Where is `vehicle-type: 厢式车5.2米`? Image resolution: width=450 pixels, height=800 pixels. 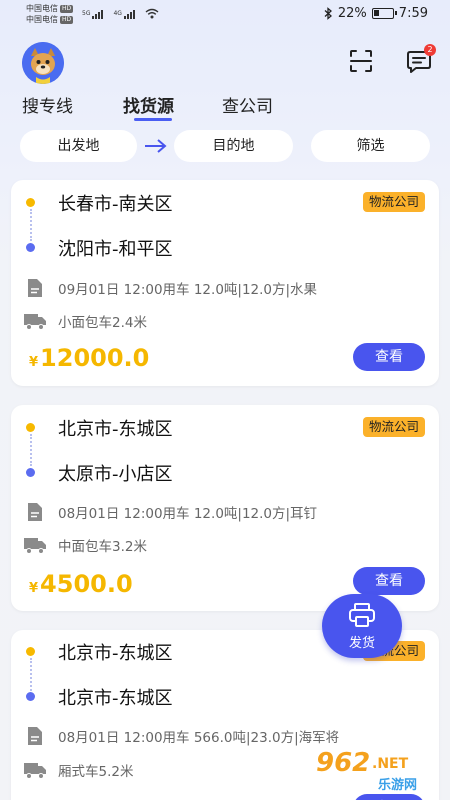
vehicle-type: 厢式车5.2米 is located at coordinates (96, 772).